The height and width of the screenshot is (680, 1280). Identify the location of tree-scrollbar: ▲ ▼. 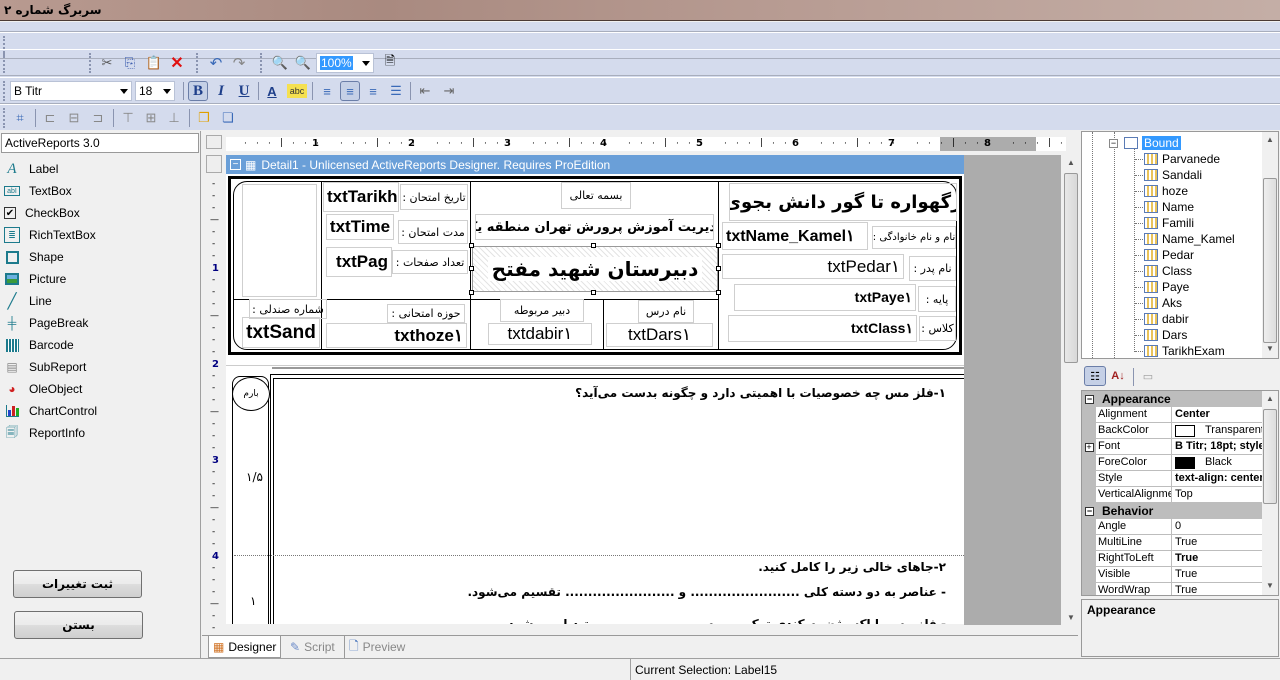
(1270, 245).